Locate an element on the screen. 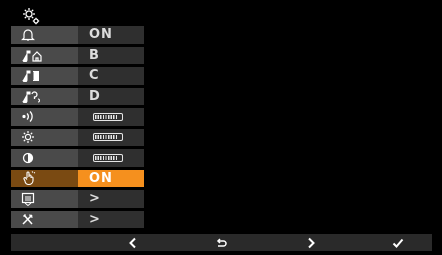 The height and width of the screenshot is (255, 442). menu-row-contrast is located at coordinates (77, 158).